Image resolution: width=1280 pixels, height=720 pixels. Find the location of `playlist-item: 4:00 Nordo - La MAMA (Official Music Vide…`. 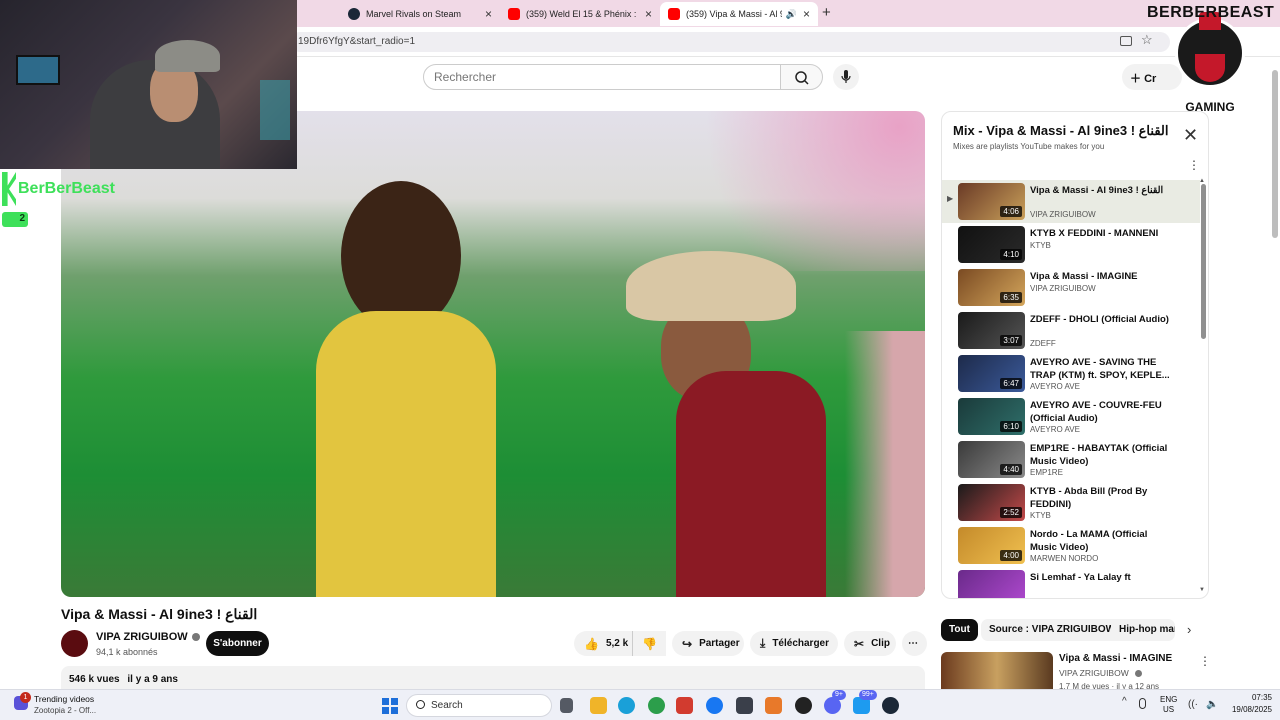

playlist-item: 4:00 Nordo - La MAMA (Official Music Vide… is located at coordinates (1071, 545).